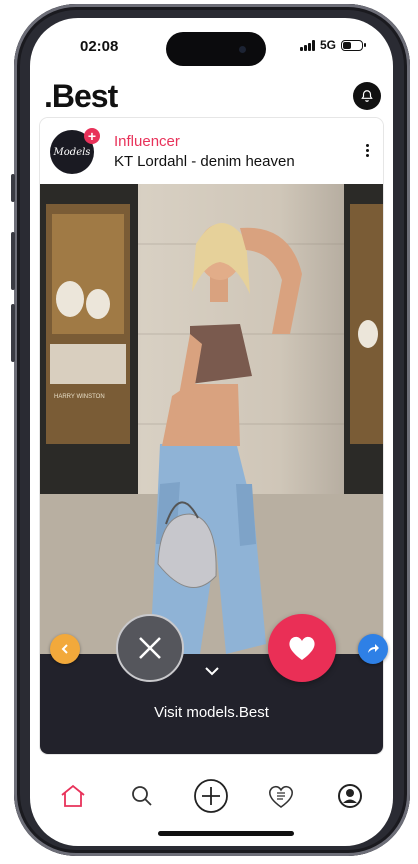 This screenshot has width=418, height=864. Describe the element at coordinates (216, 49) in the screenshot. I see `dynamic-island` at that location.